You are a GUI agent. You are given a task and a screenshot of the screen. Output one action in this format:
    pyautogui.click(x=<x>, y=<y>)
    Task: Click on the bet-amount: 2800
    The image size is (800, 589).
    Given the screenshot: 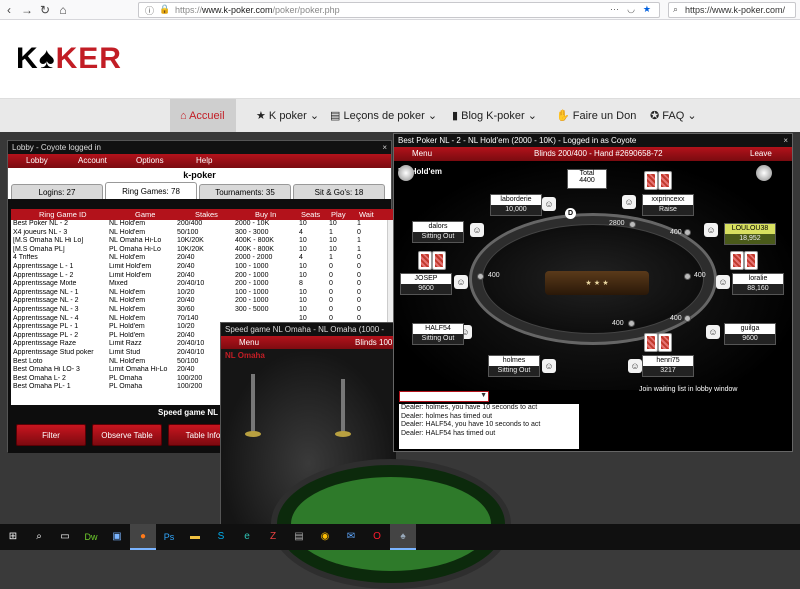 What is the action you would take?
    pyautogui.click(x=617, y=223)
    